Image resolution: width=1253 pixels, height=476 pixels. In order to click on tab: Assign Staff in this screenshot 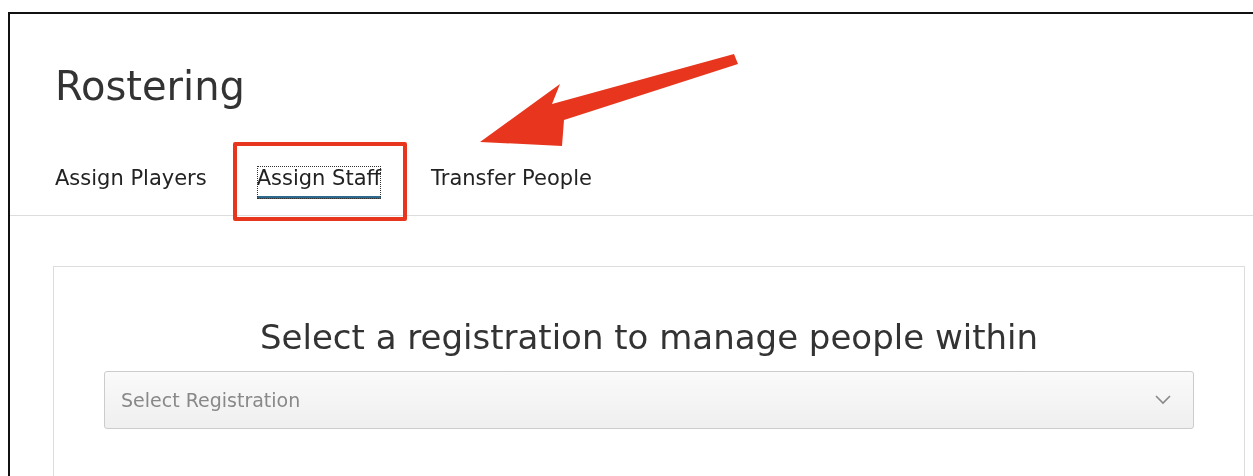, I will do `click(318, 182)`.